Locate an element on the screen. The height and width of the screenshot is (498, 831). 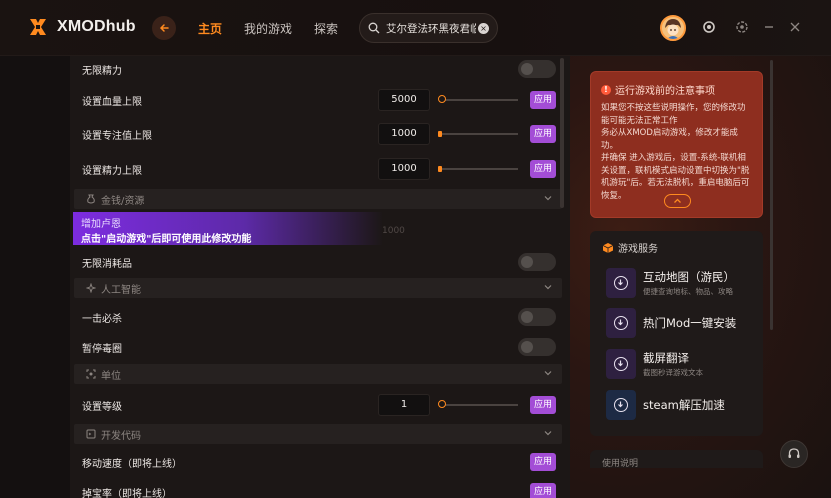
row-label: 暂停毒圈 is located at coordinates (102, 349).